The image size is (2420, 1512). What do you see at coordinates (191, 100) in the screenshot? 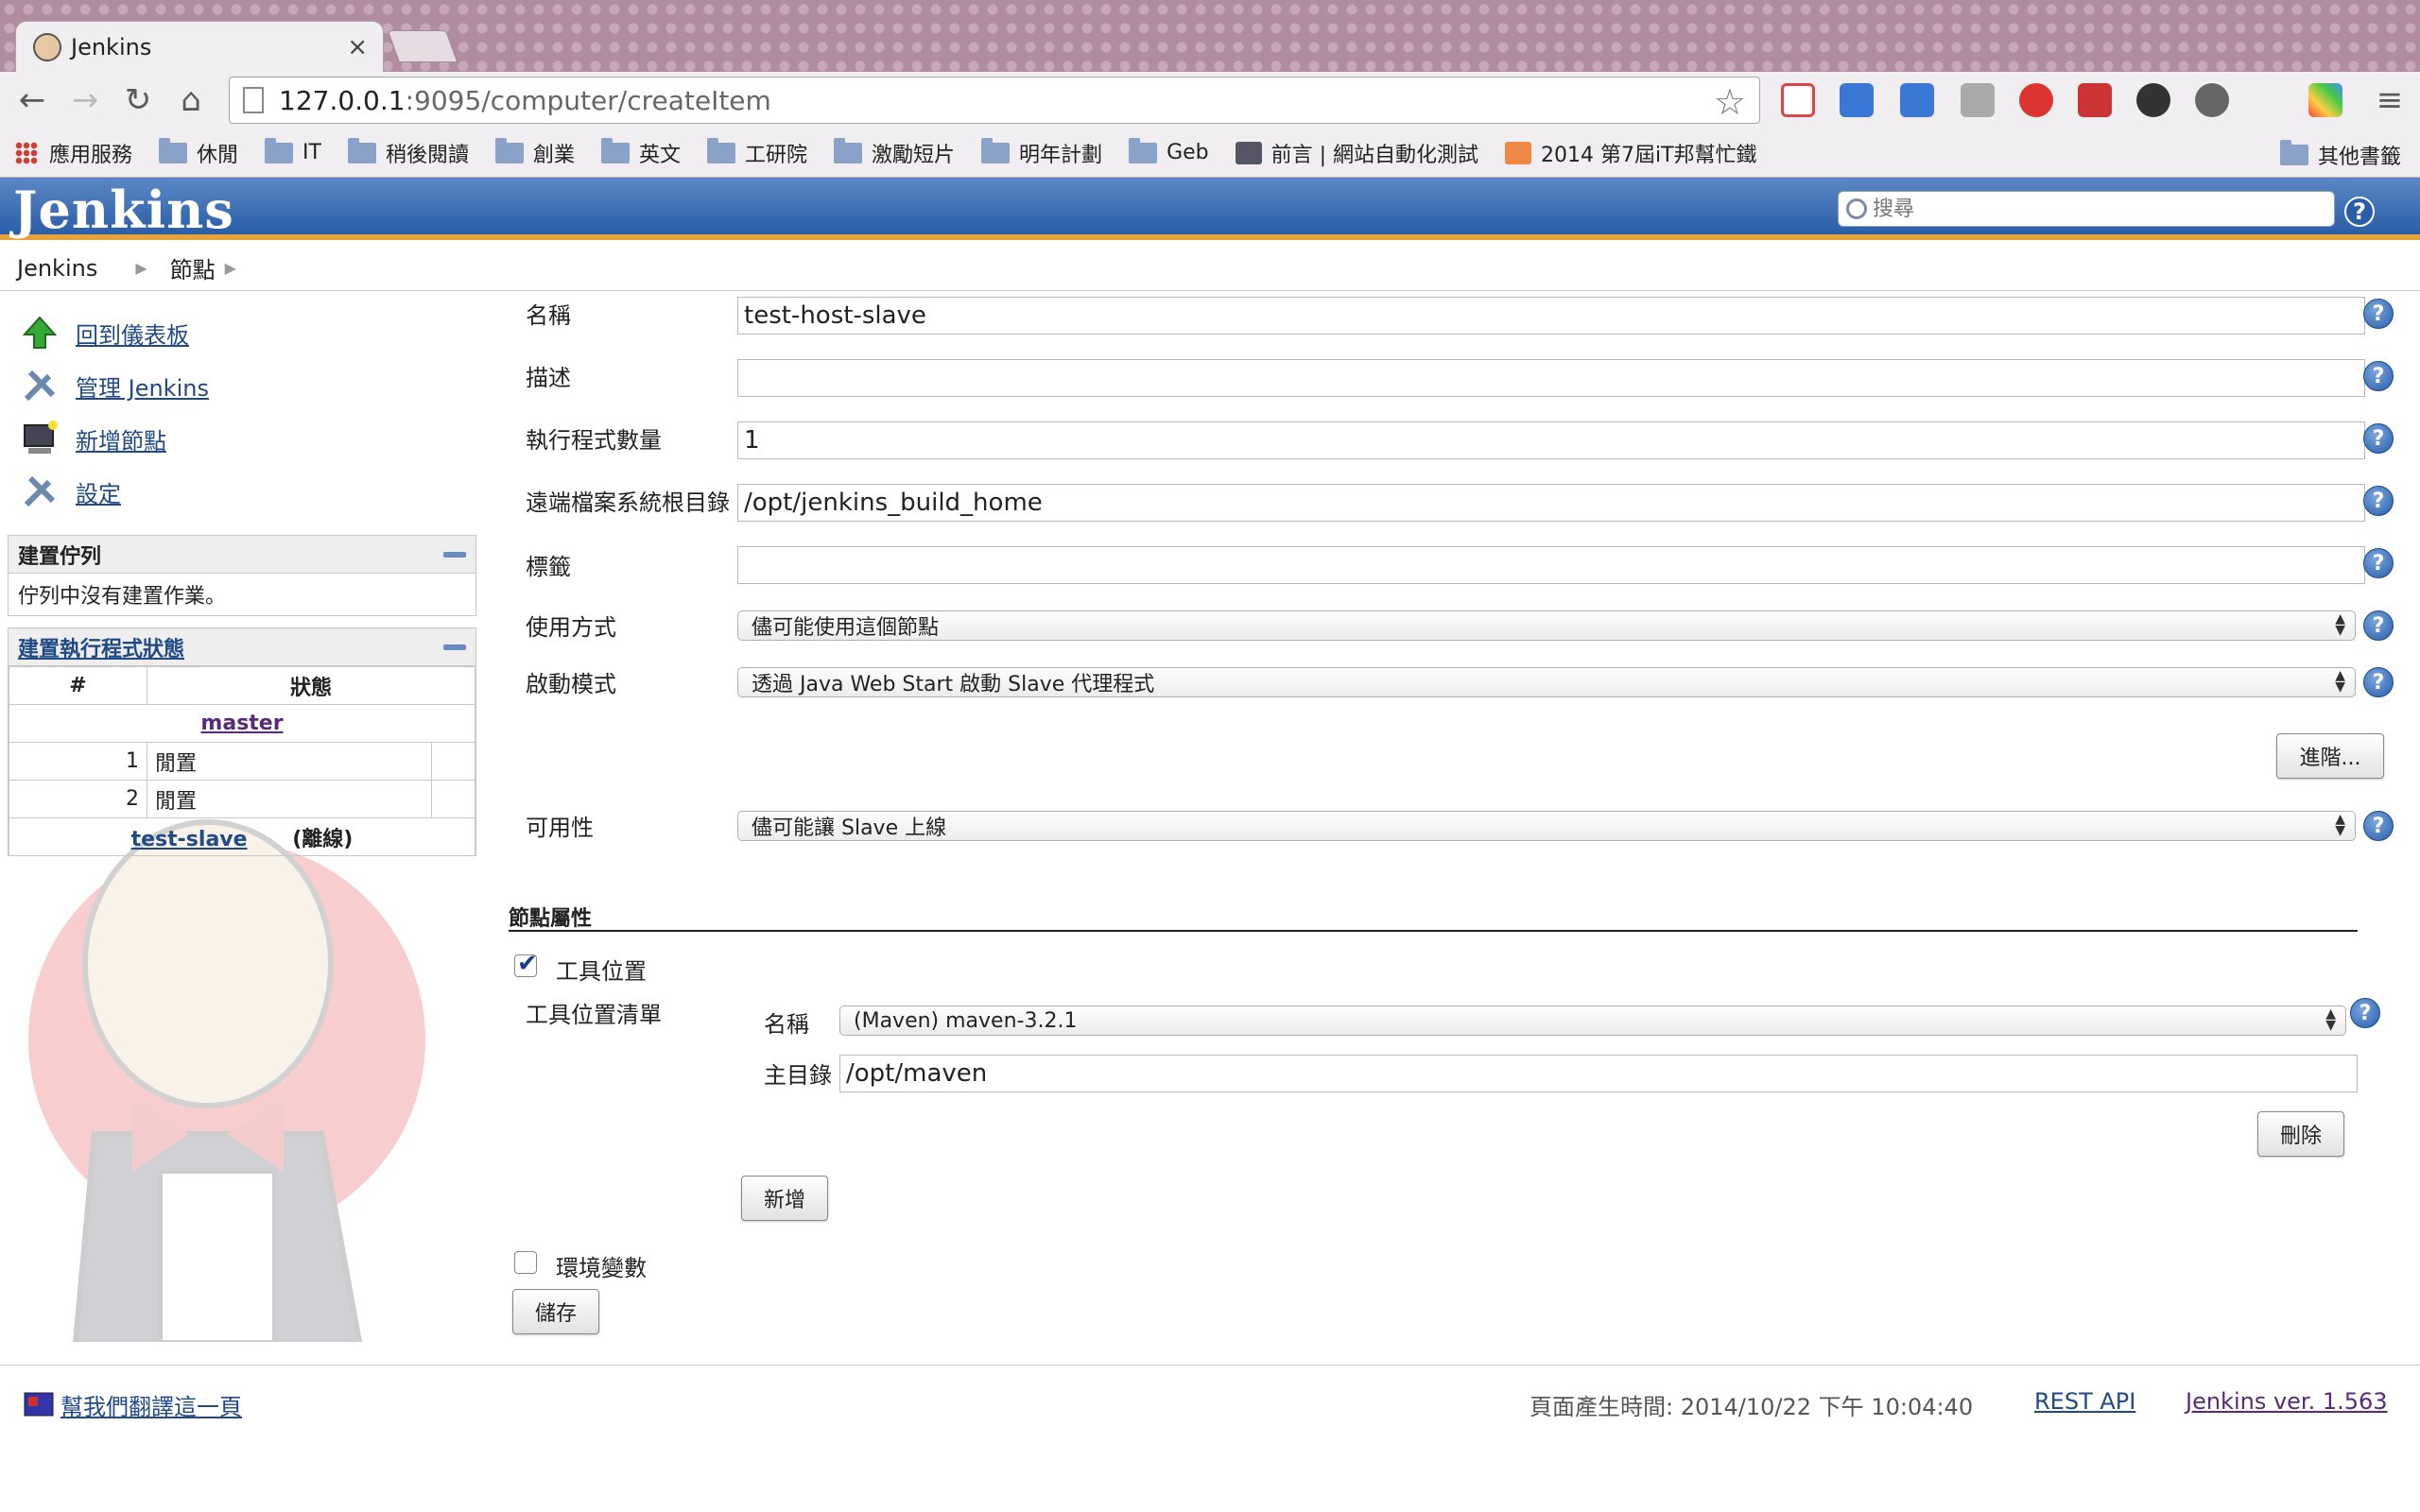
I see `home-icon: ⌂` at bounding box center [191, 100].